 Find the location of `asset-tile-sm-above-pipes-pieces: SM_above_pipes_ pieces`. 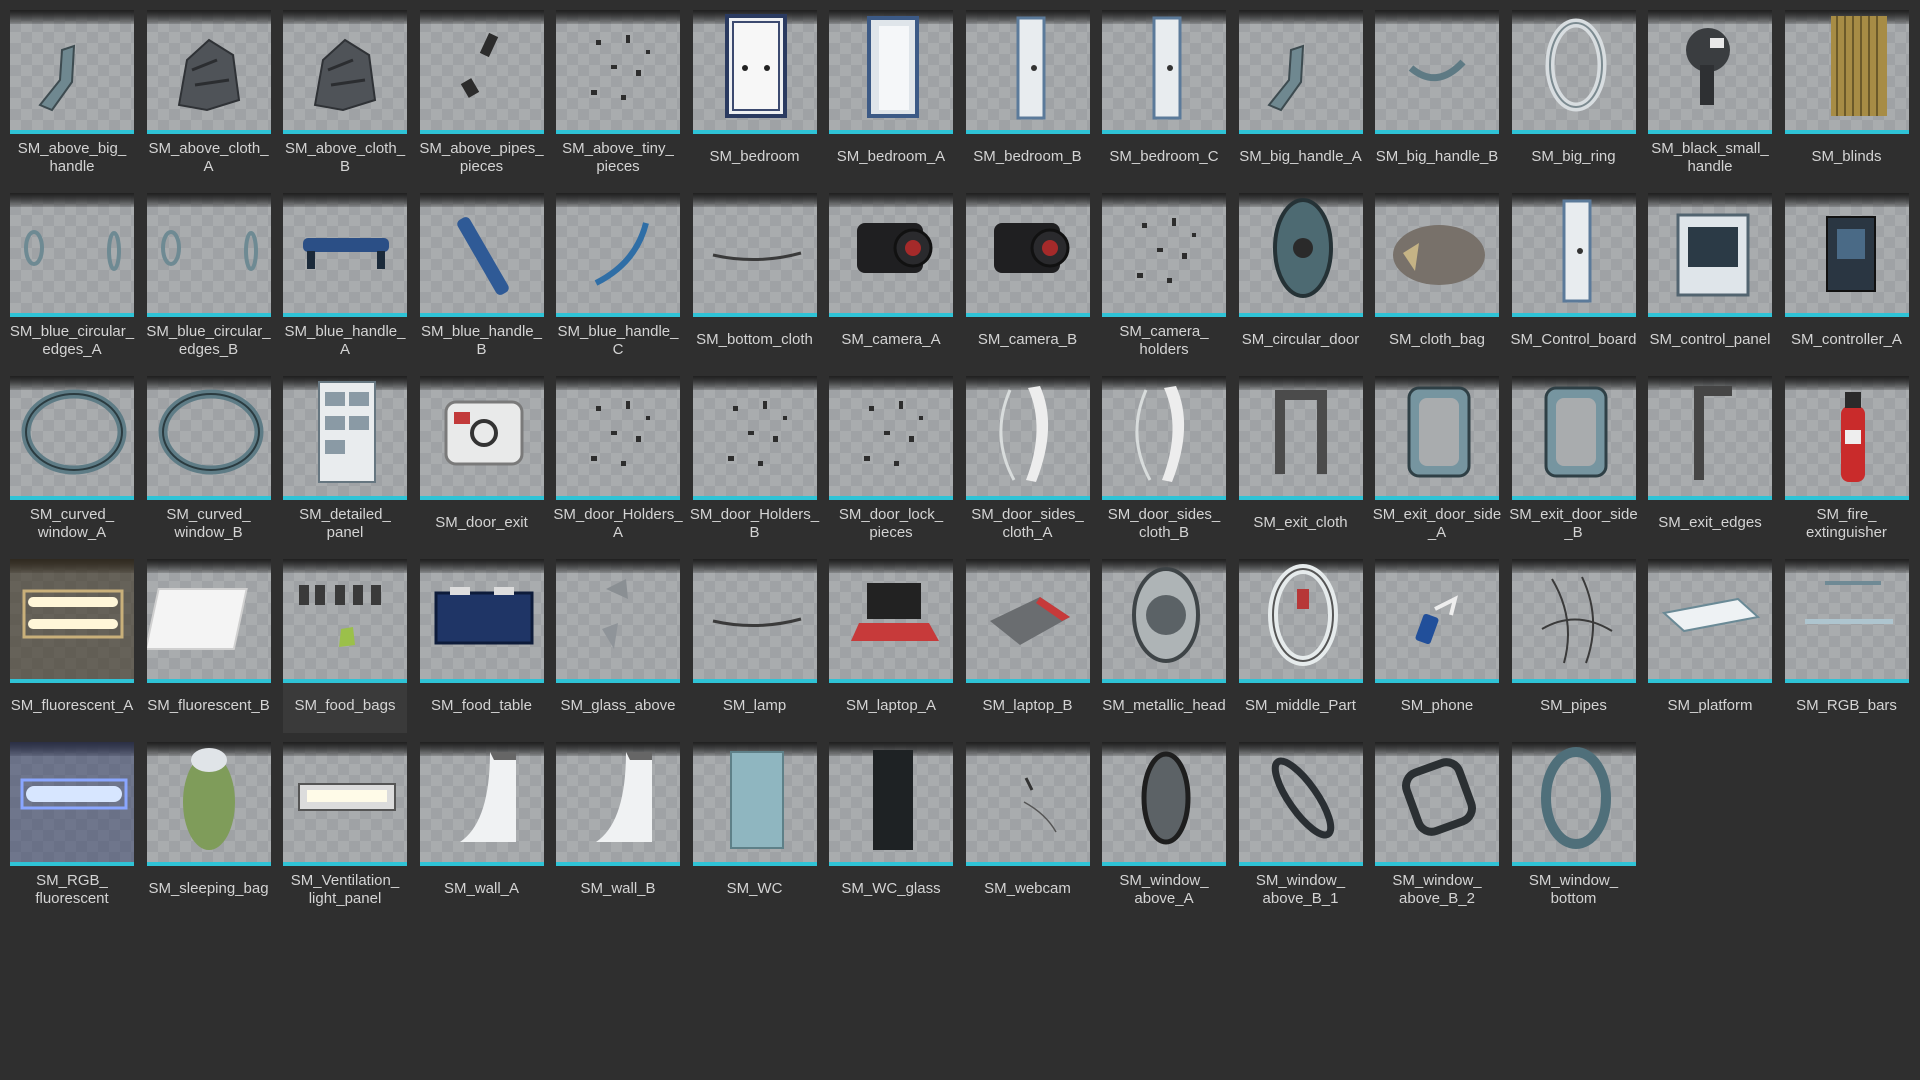

asset-tile-sm-above-pipes-pieces: SM_above_pipes_ pieces is located at coordinates (481, 97).